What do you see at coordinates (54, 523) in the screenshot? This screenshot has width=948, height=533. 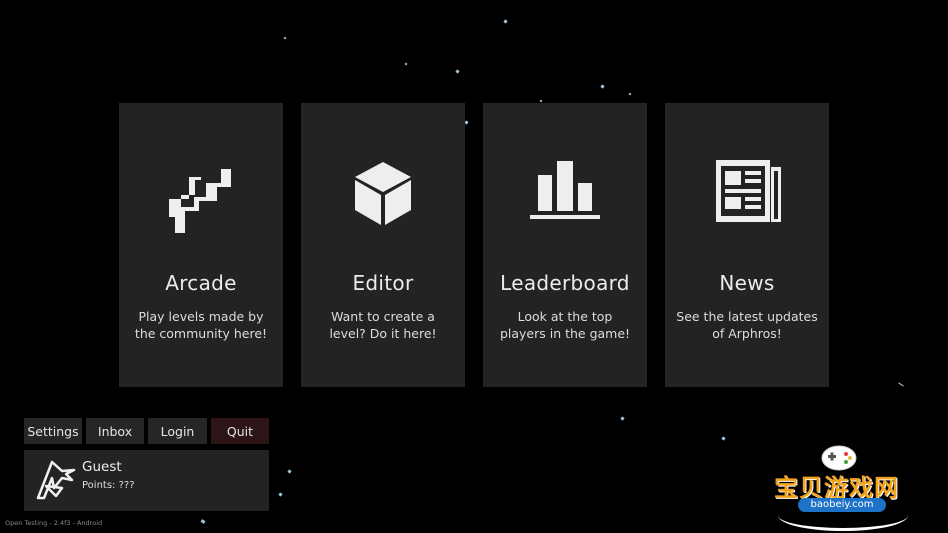 I see `version-label: Open Testing - 2.4f3 - Android` at bounding box center [54, 523].